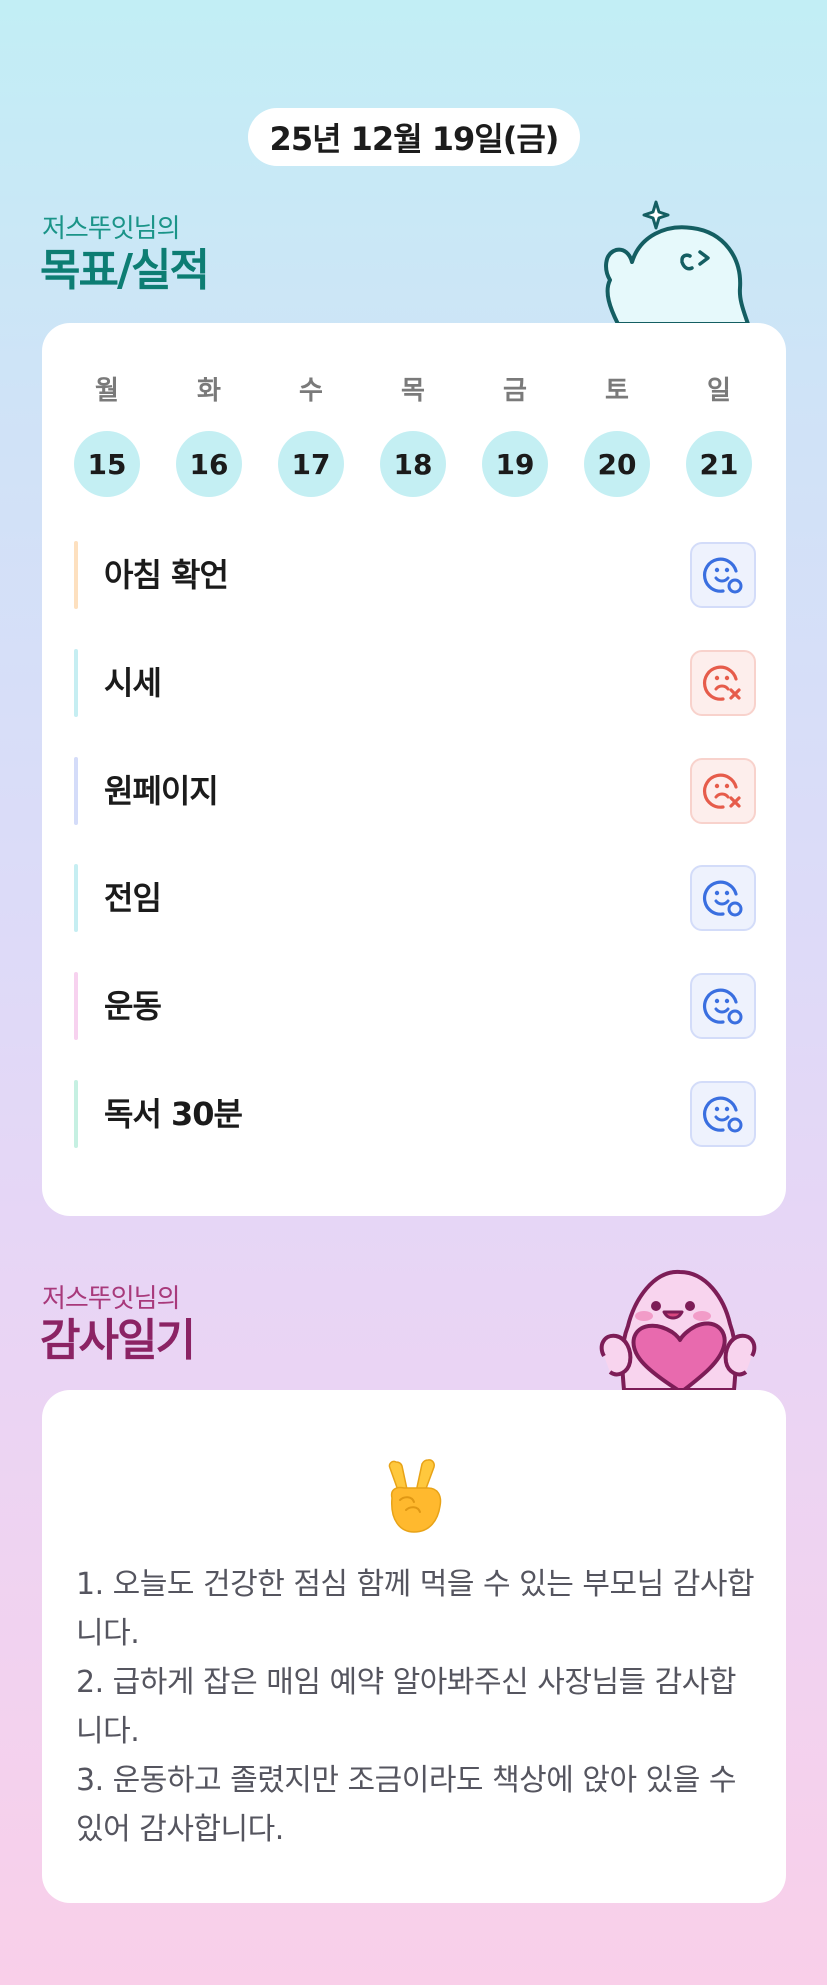 The image size is (827, 1985). Describe the element at coordinates (719, 391) in the screenshot. I see `day-name: 일` at that location.